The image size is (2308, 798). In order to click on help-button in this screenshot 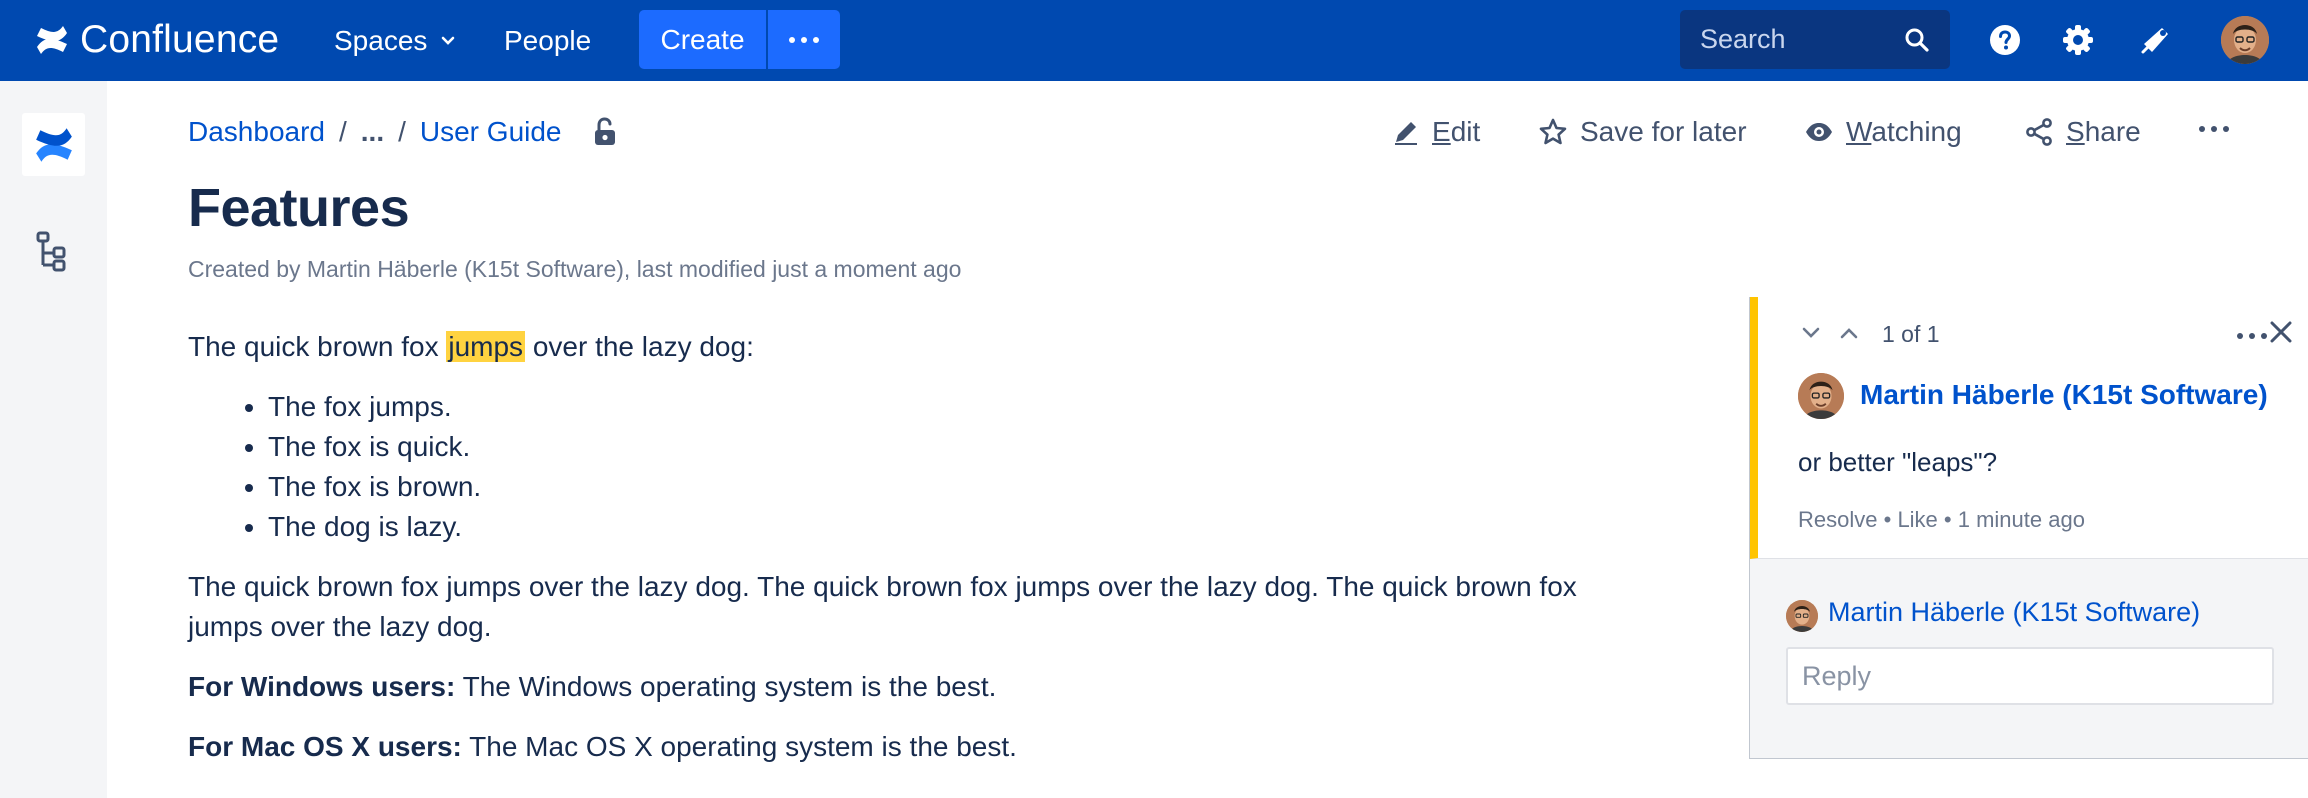, I will do `click(2005, 40)`.